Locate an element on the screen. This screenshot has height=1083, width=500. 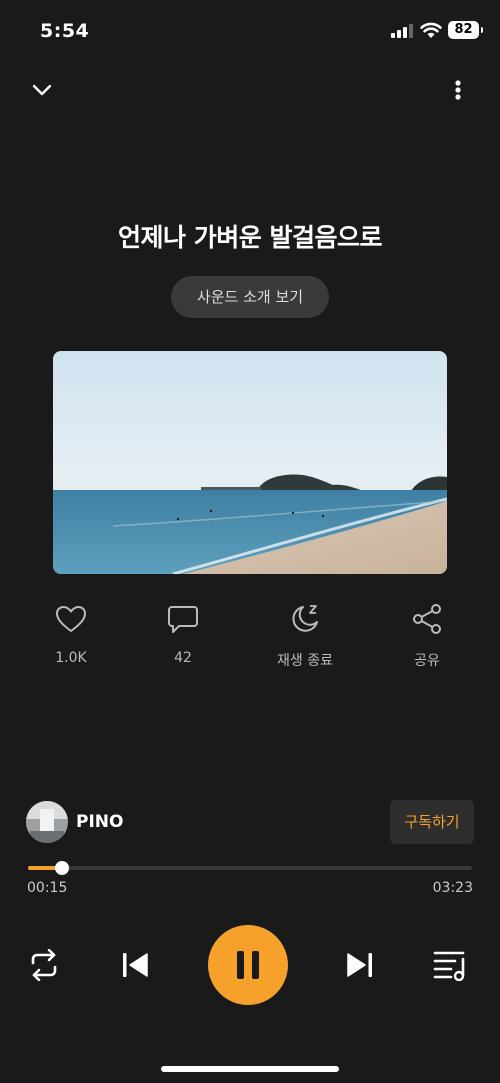
subscribe-button: 구독하기 is located at coordinates (432, 822).